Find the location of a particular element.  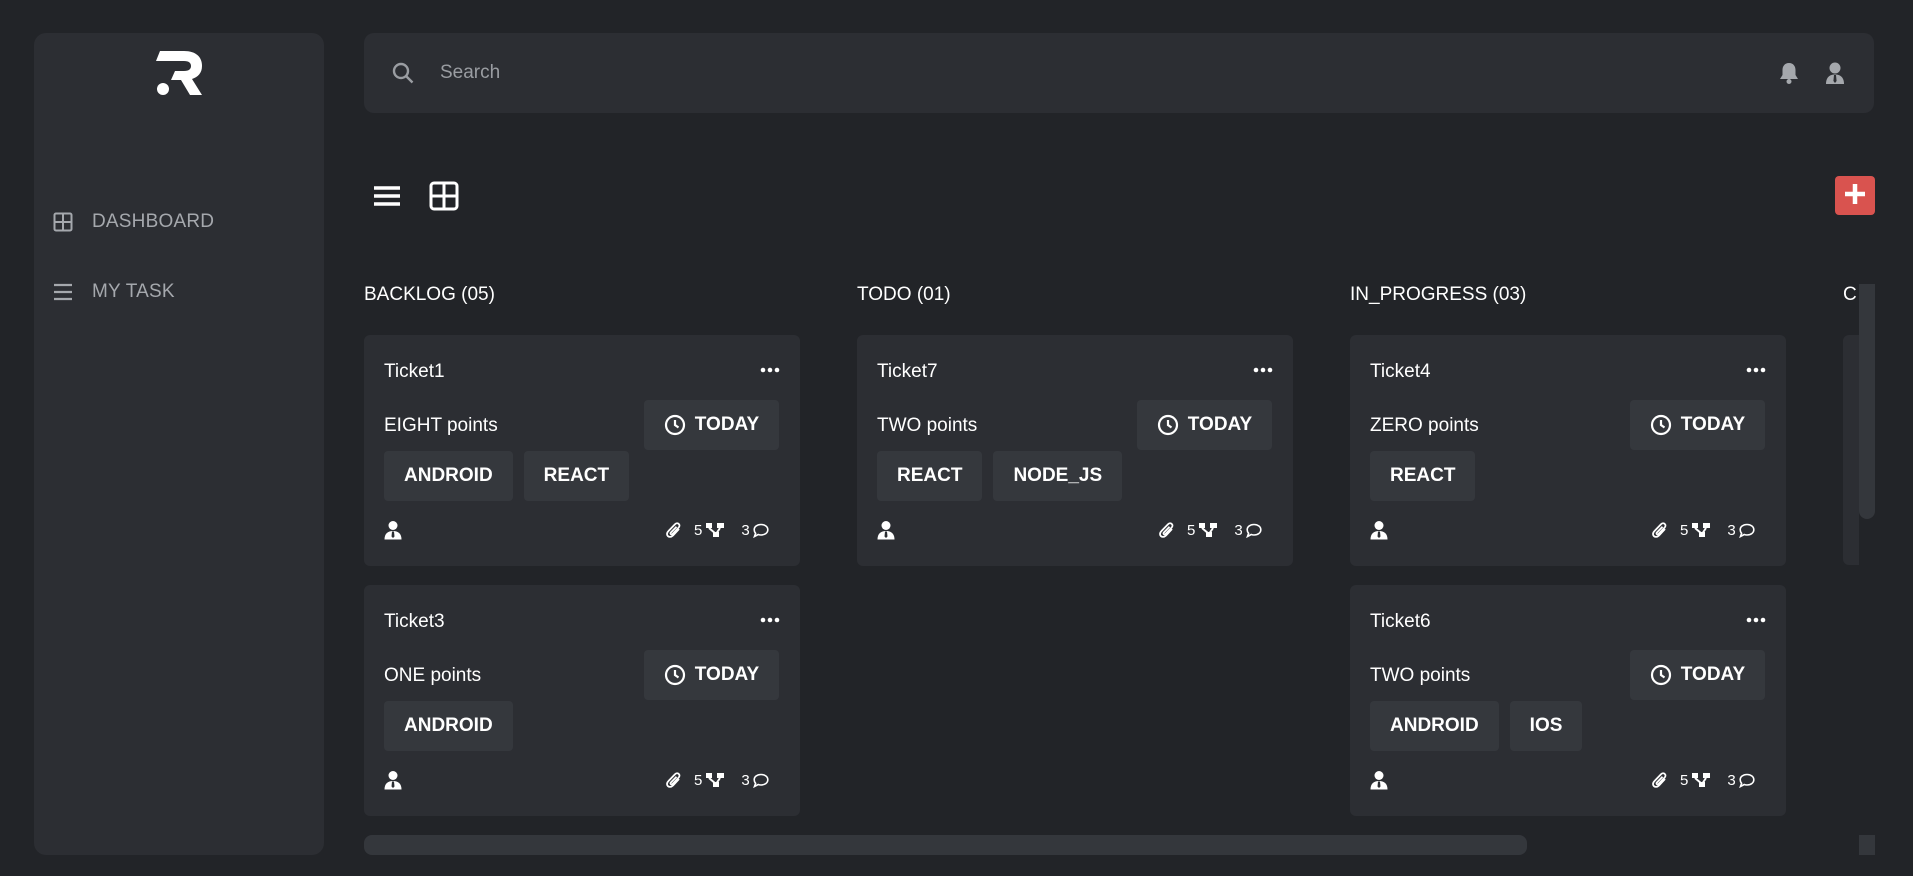

tag-list: ANDROID IOS is located at coordinates (1476, 726).